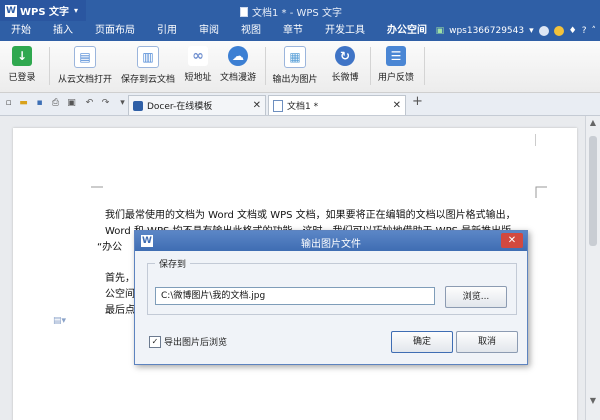  What do you see at coordinates (593, 191) in the screenshot?
I see `scroll-thumb` at bounding box center [593, 191].